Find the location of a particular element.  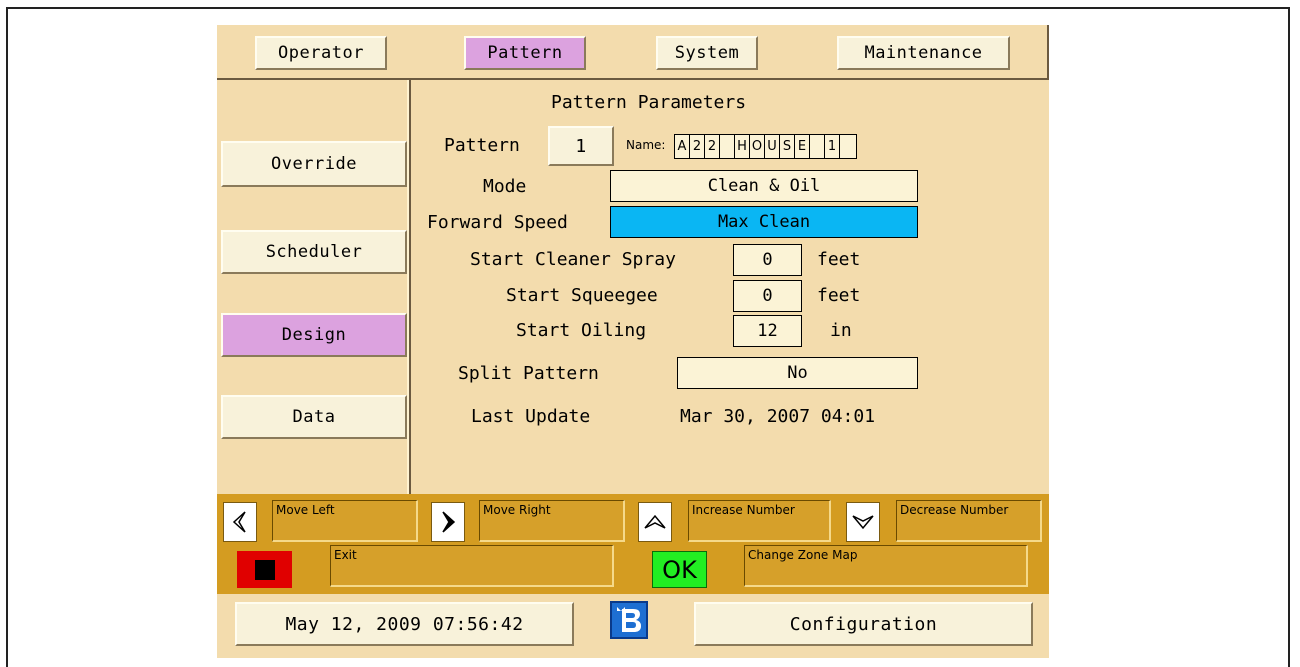

logo-icon is located at coordinates (629, 620).